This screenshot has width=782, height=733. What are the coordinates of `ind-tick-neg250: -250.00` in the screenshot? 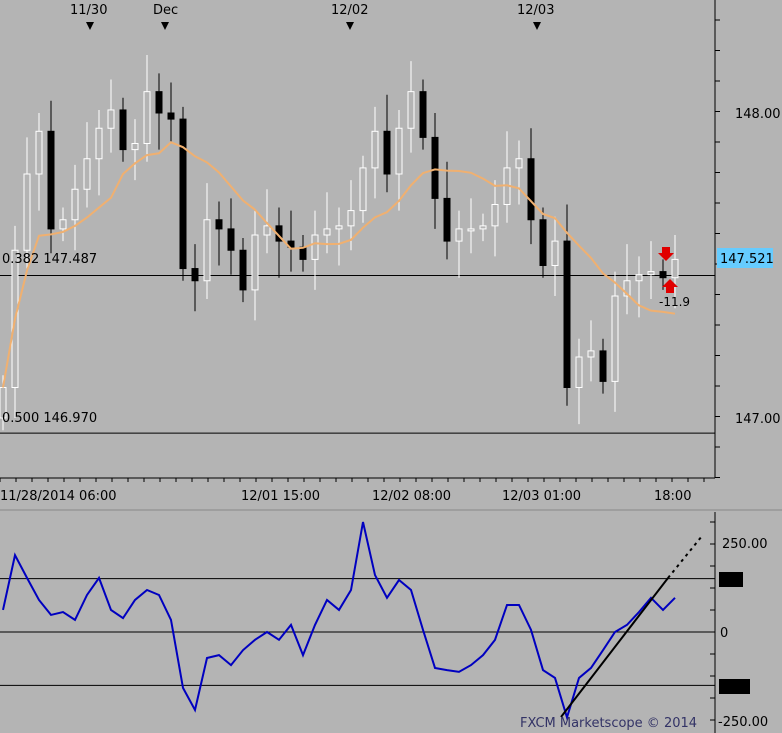 It's located at (743, 722).